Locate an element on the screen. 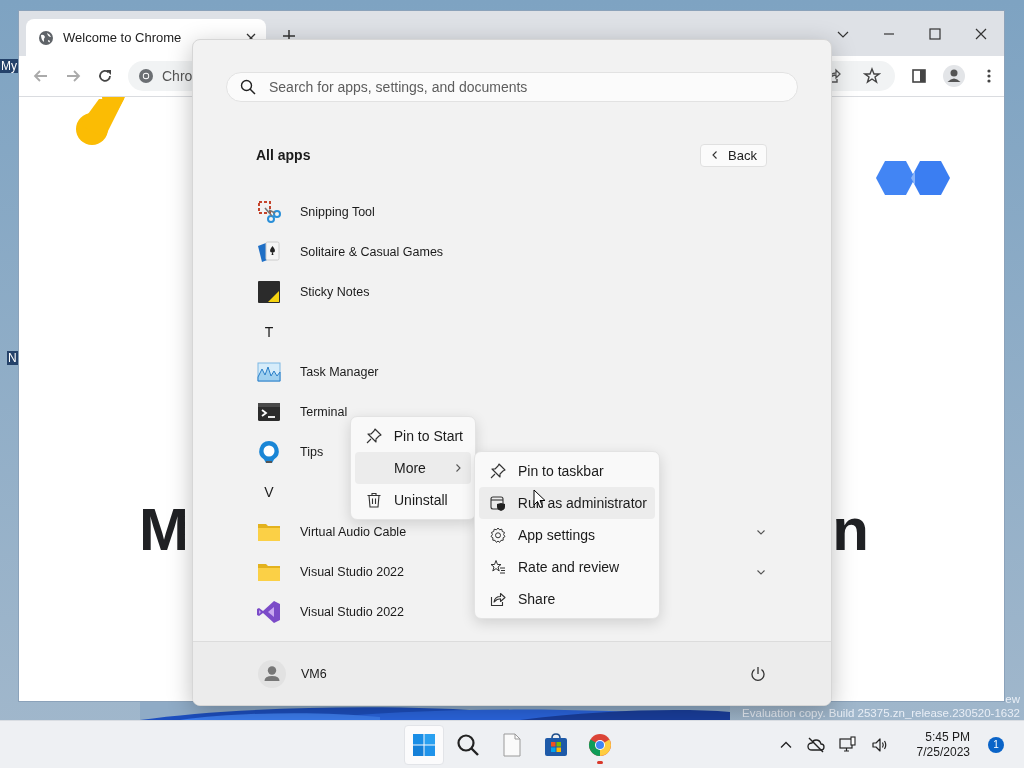 The height and width of the screenshot is (768, 1024). lightbulb-icon is located at coordinates (269, 452).